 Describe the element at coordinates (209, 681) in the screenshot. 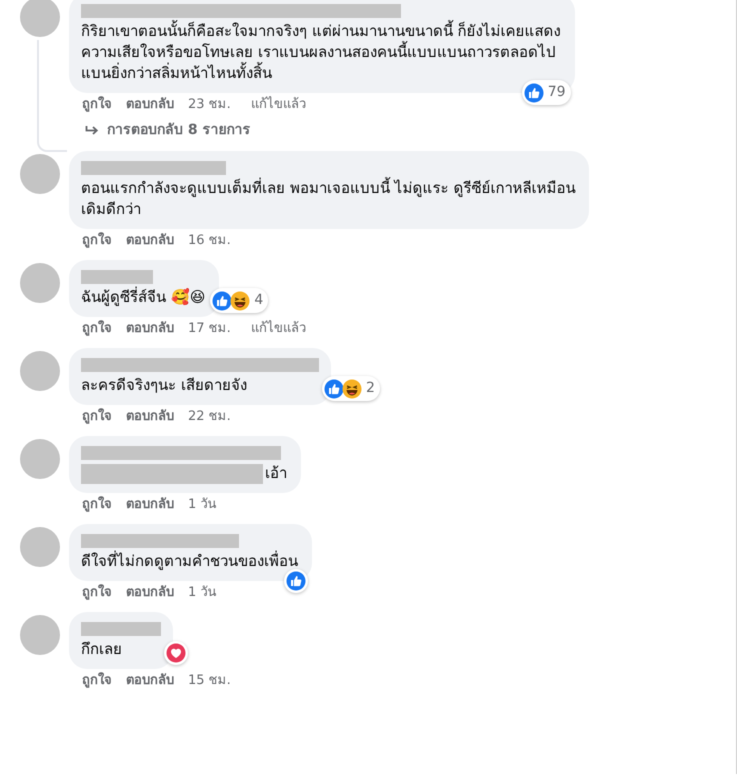

I see `timestamp: 15 ชม.` at that location.